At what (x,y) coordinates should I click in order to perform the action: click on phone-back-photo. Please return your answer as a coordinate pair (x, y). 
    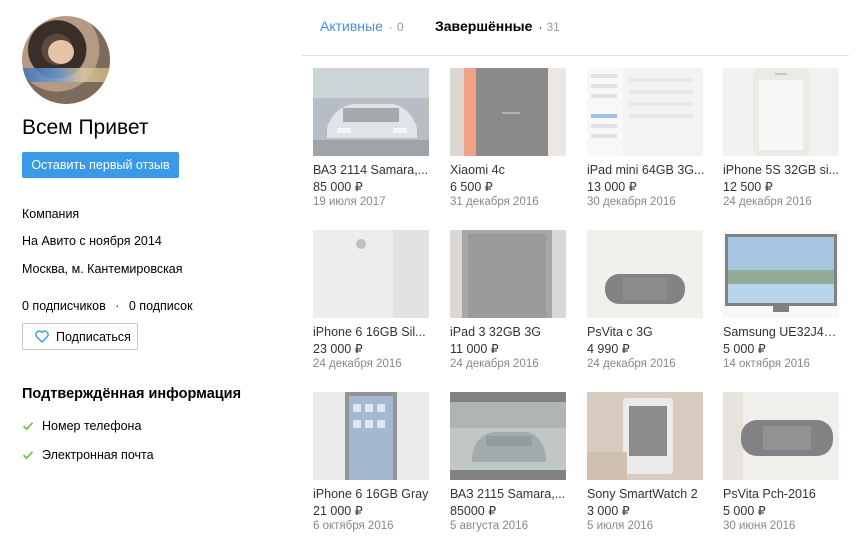
    Looking at the image, I should click on (371, 274).